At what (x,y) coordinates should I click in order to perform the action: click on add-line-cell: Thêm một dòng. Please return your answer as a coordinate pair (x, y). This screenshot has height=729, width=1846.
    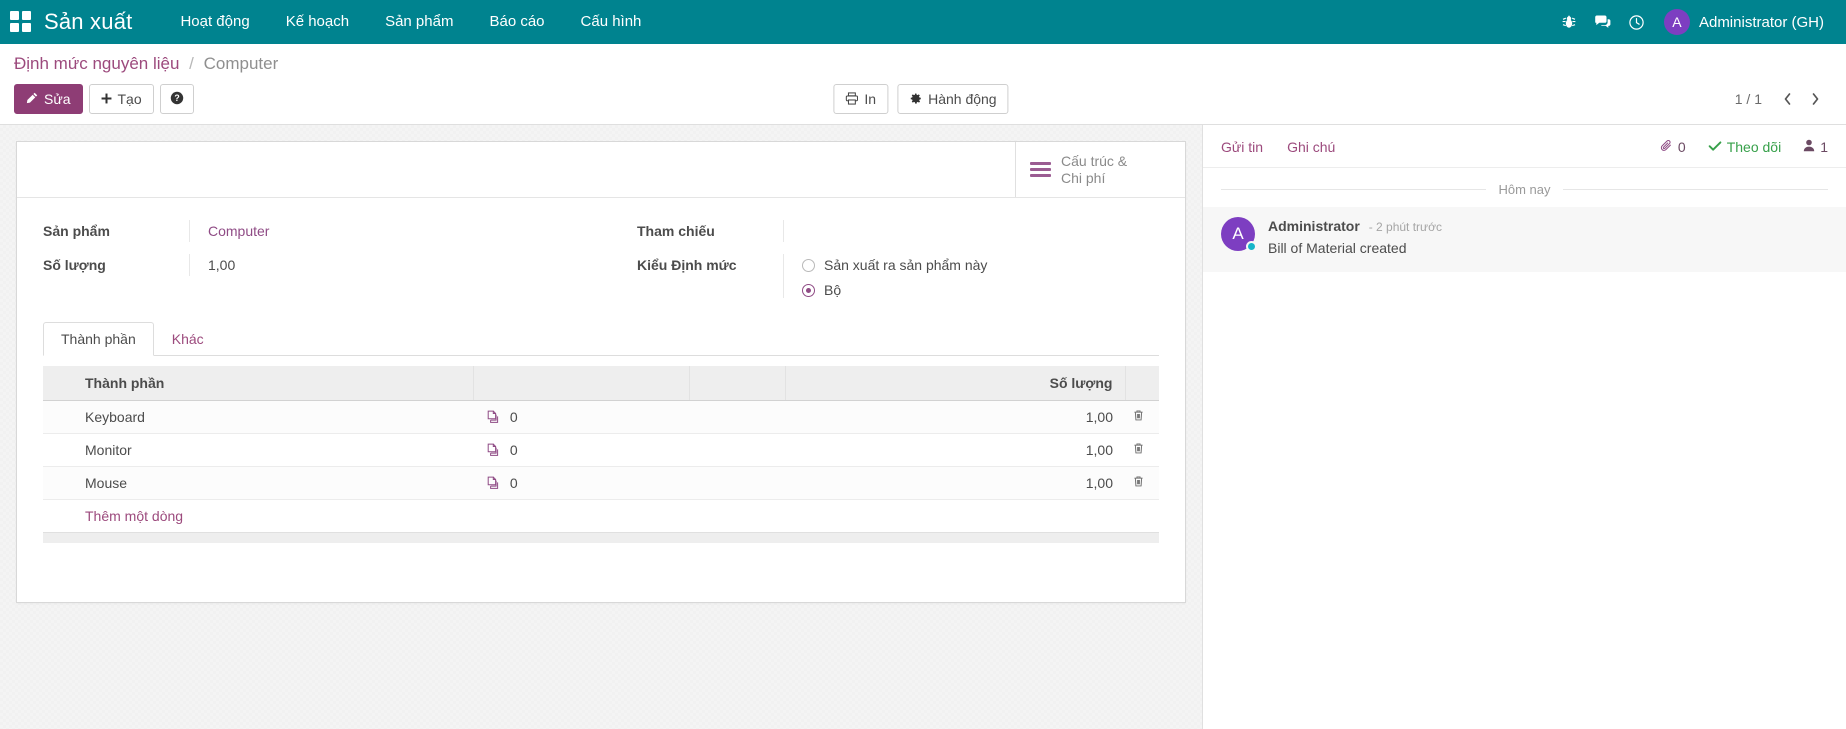
    Looking at the image, I should click on (616, 515).